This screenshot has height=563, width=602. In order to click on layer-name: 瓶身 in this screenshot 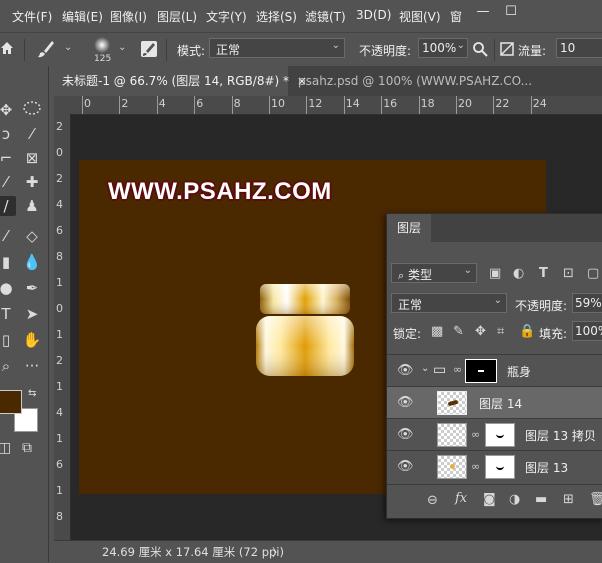, I will do `click(519, 372)`.